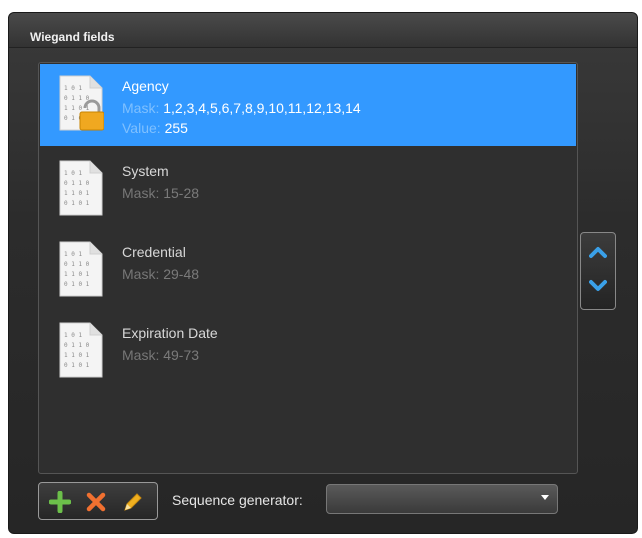  Describe the element at coordinates (598, 286) in the screenshot. I see `chevron-down-icon` at that location.